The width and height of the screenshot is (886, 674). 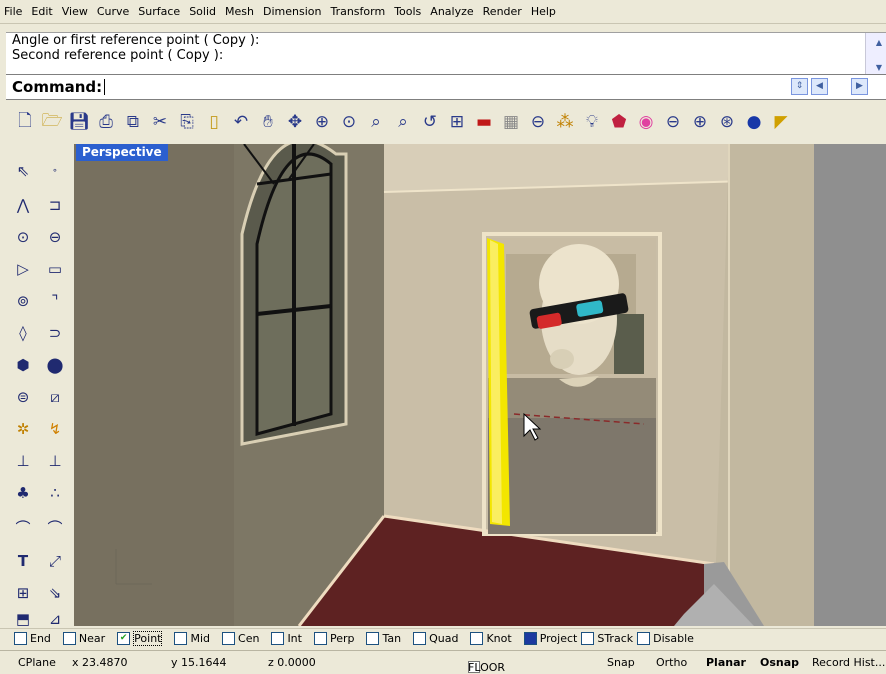 I want to click on zoom-selected-icon: ⌕, so click(x=403, y=122).